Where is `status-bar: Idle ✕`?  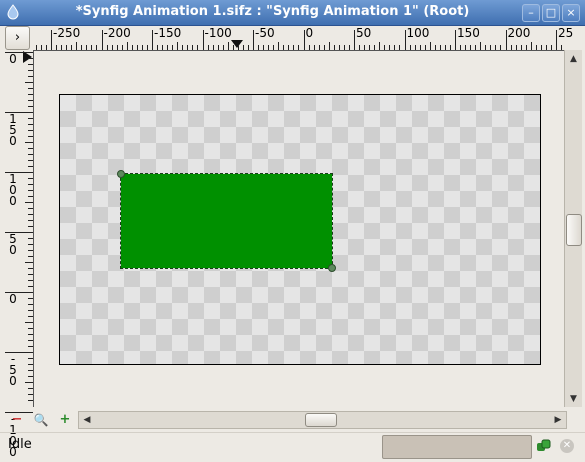 status-bar: Idle ✕ is located at coordinates (292, 447).